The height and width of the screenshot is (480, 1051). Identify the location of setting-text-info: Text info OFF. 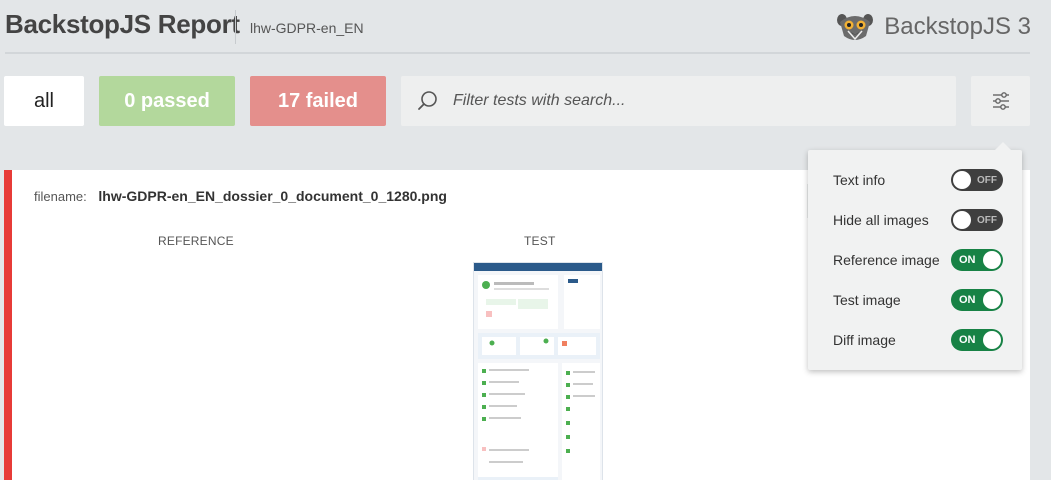
(918, 180).